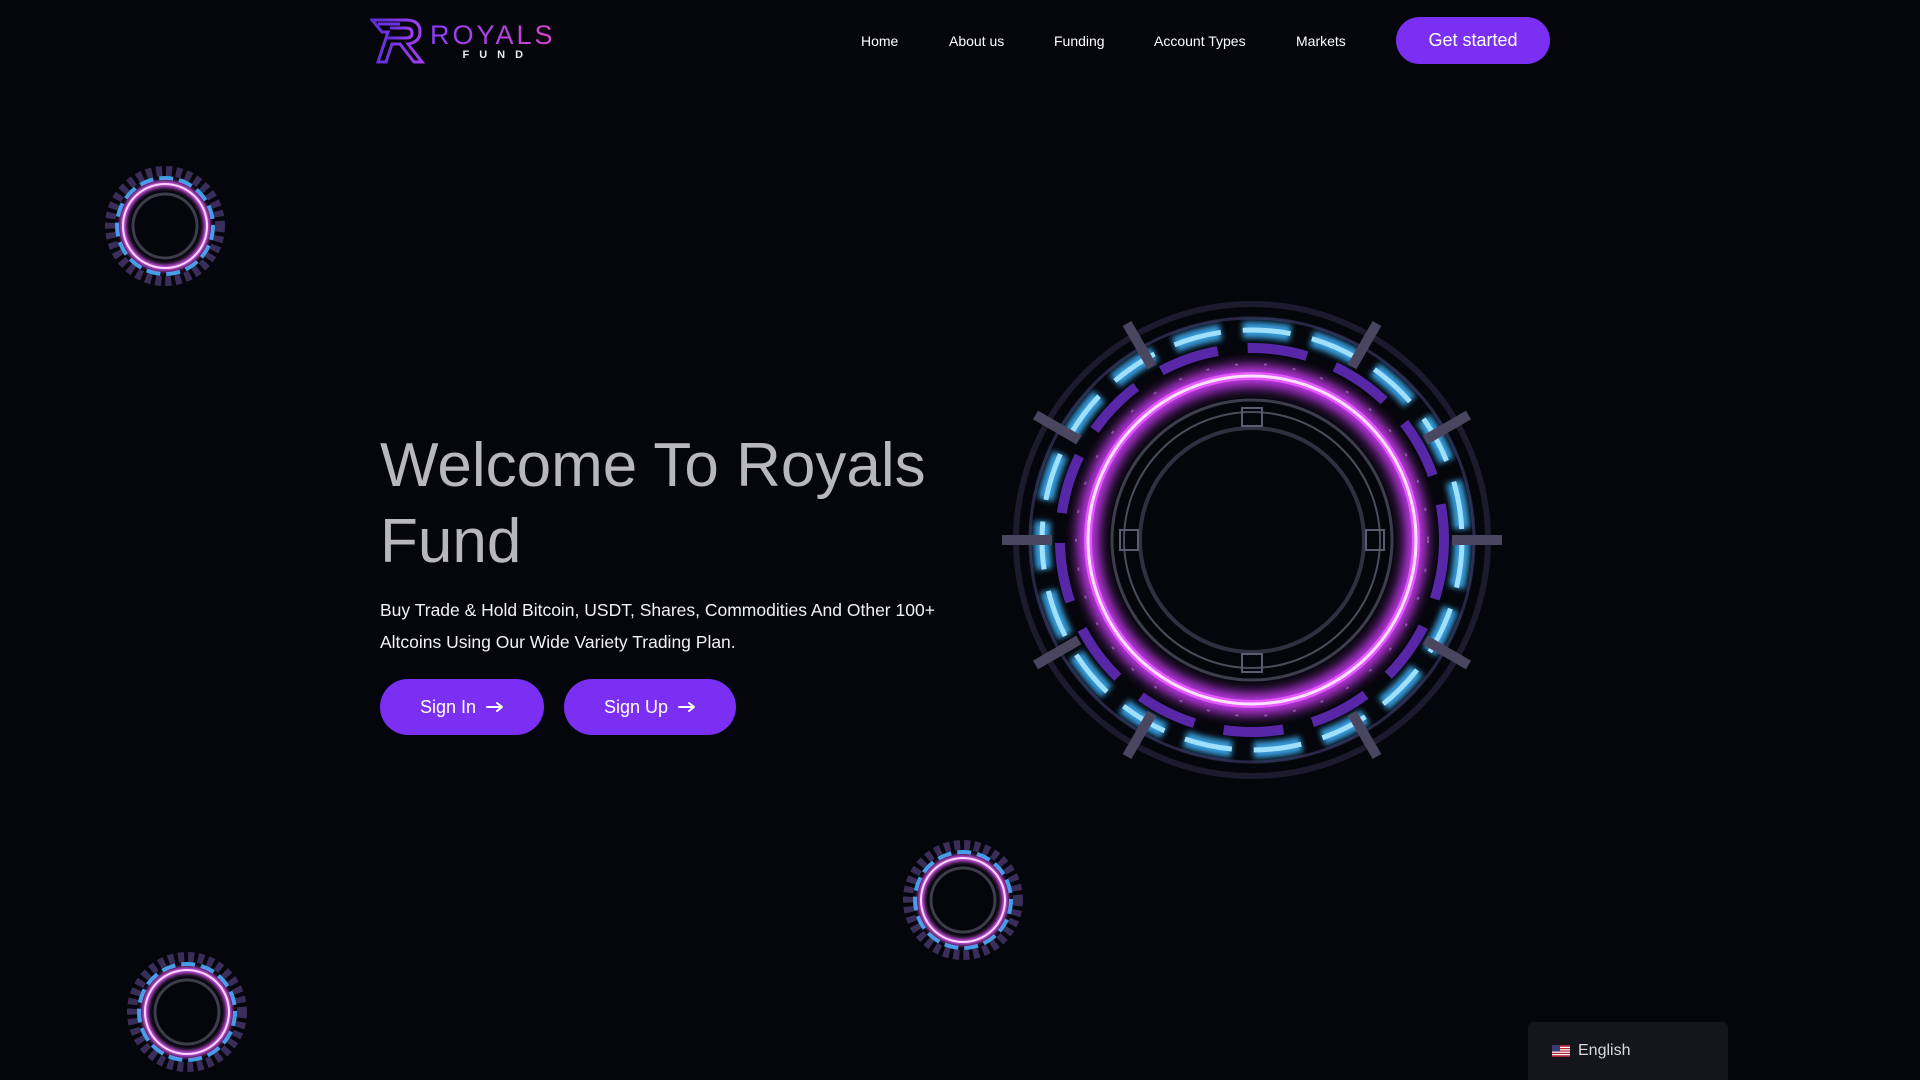 The image size is (1920, 1080). I want to click on sign-in-button: Sign In, so click(462, 707).